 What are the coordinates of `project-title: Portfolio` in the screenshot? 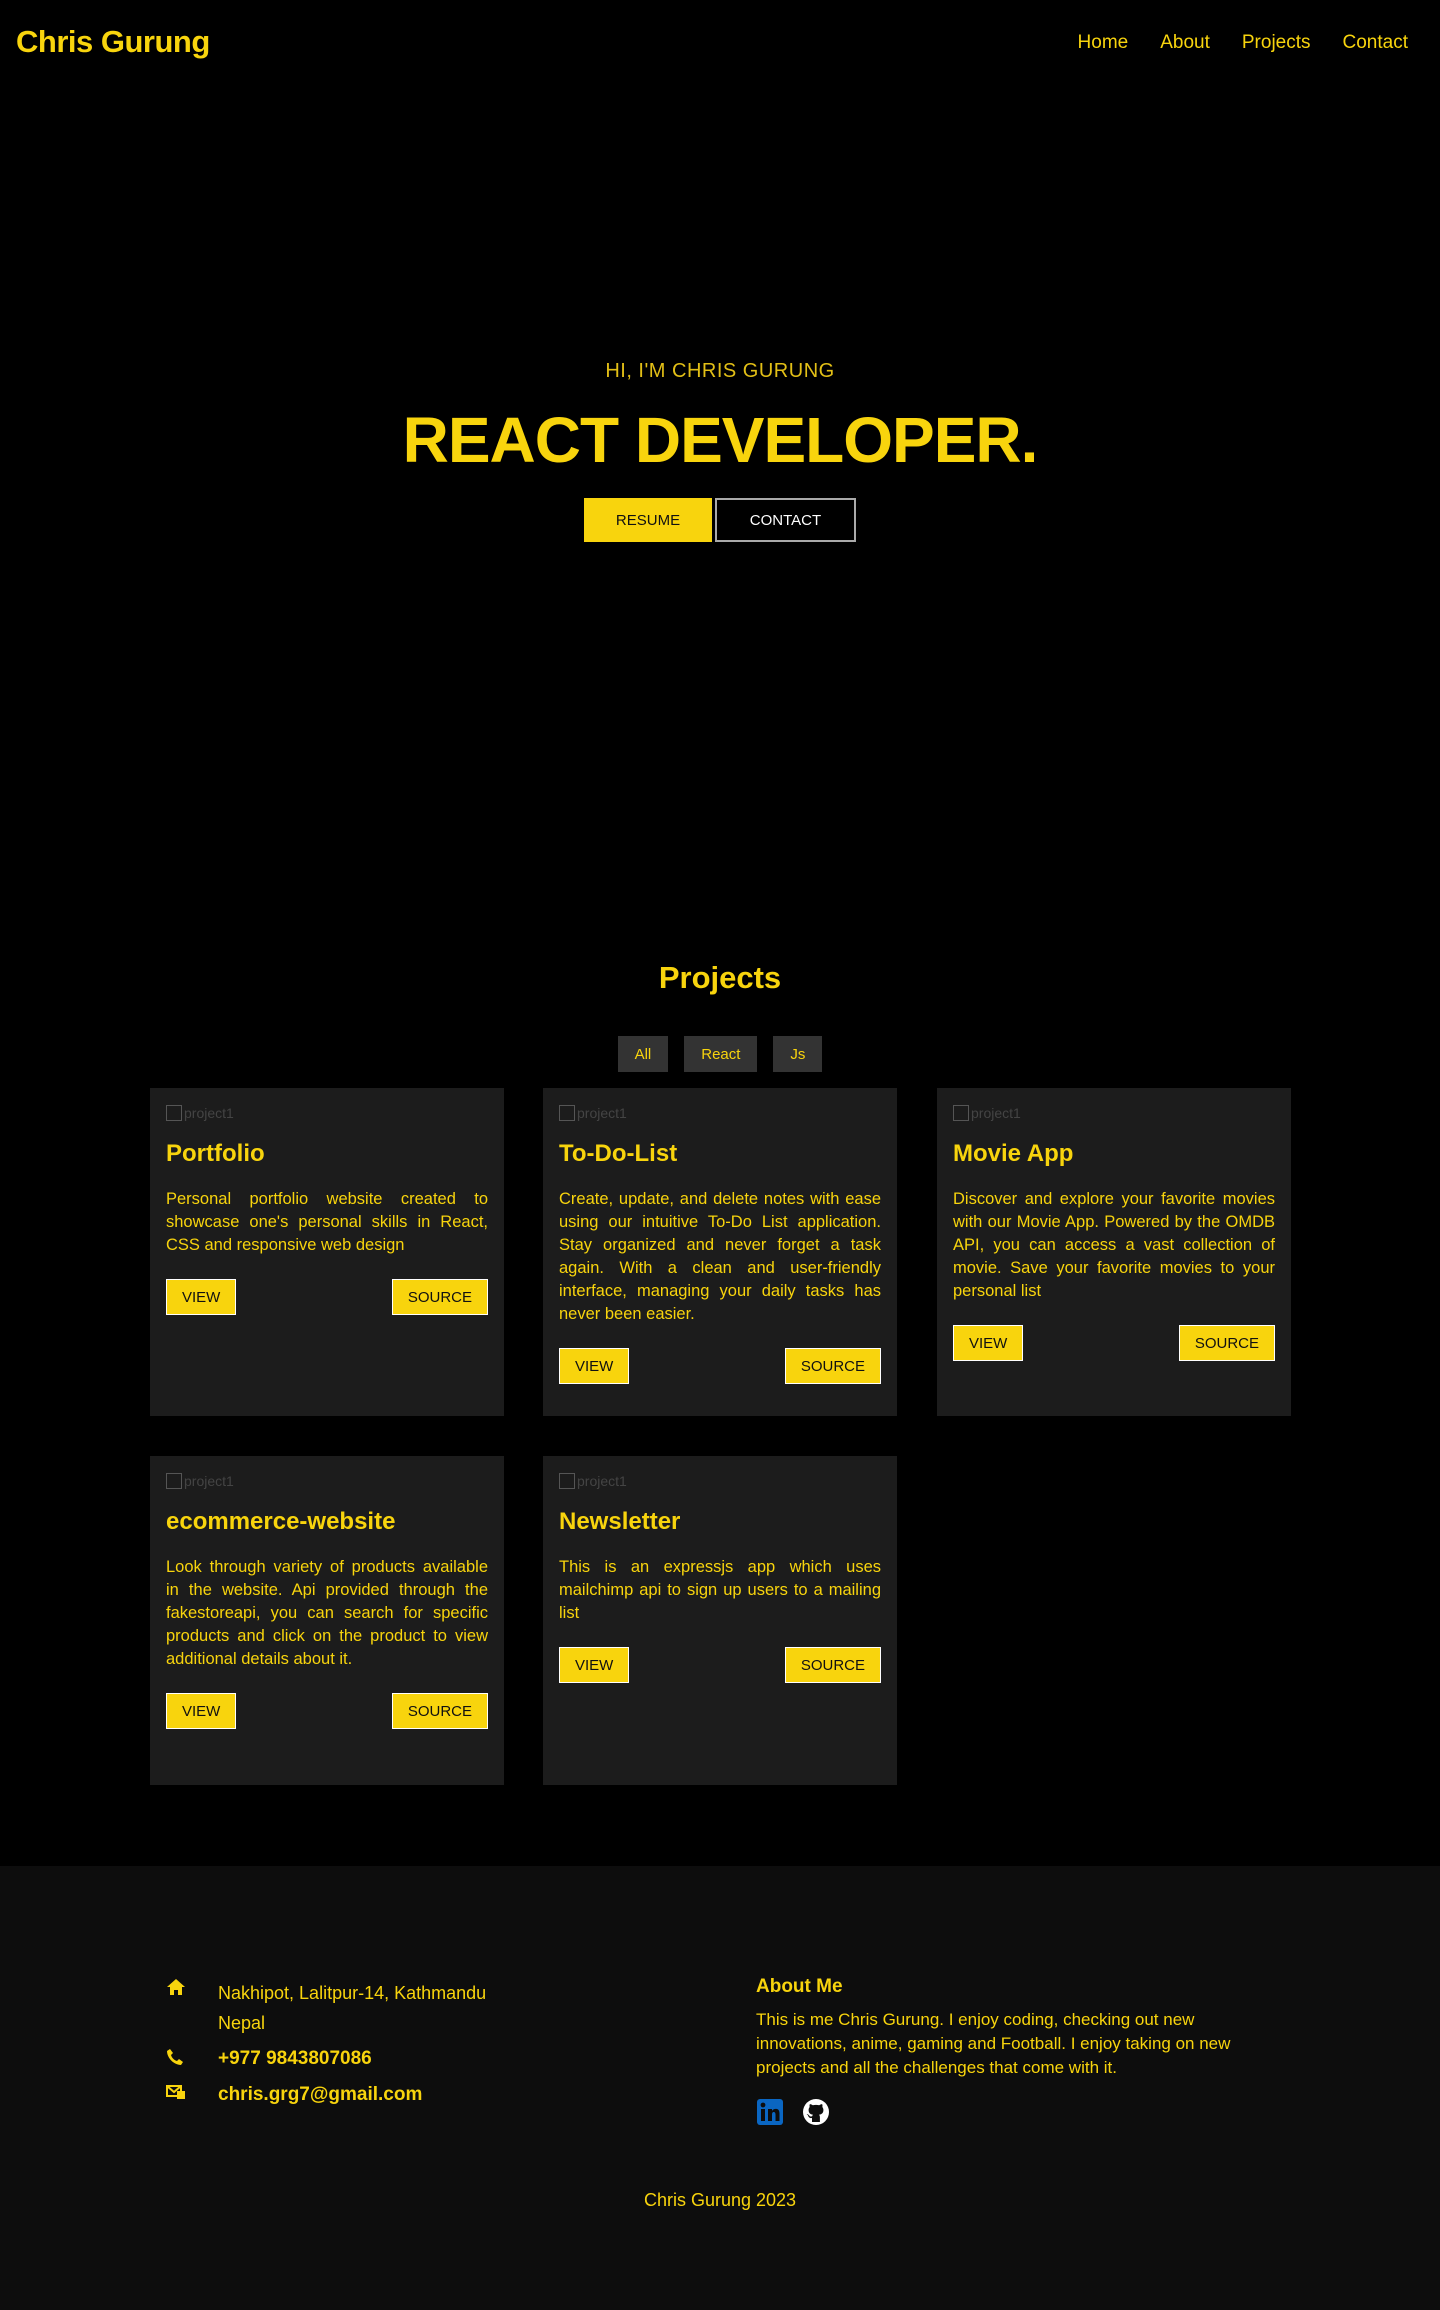 It's located at (215, 1153).